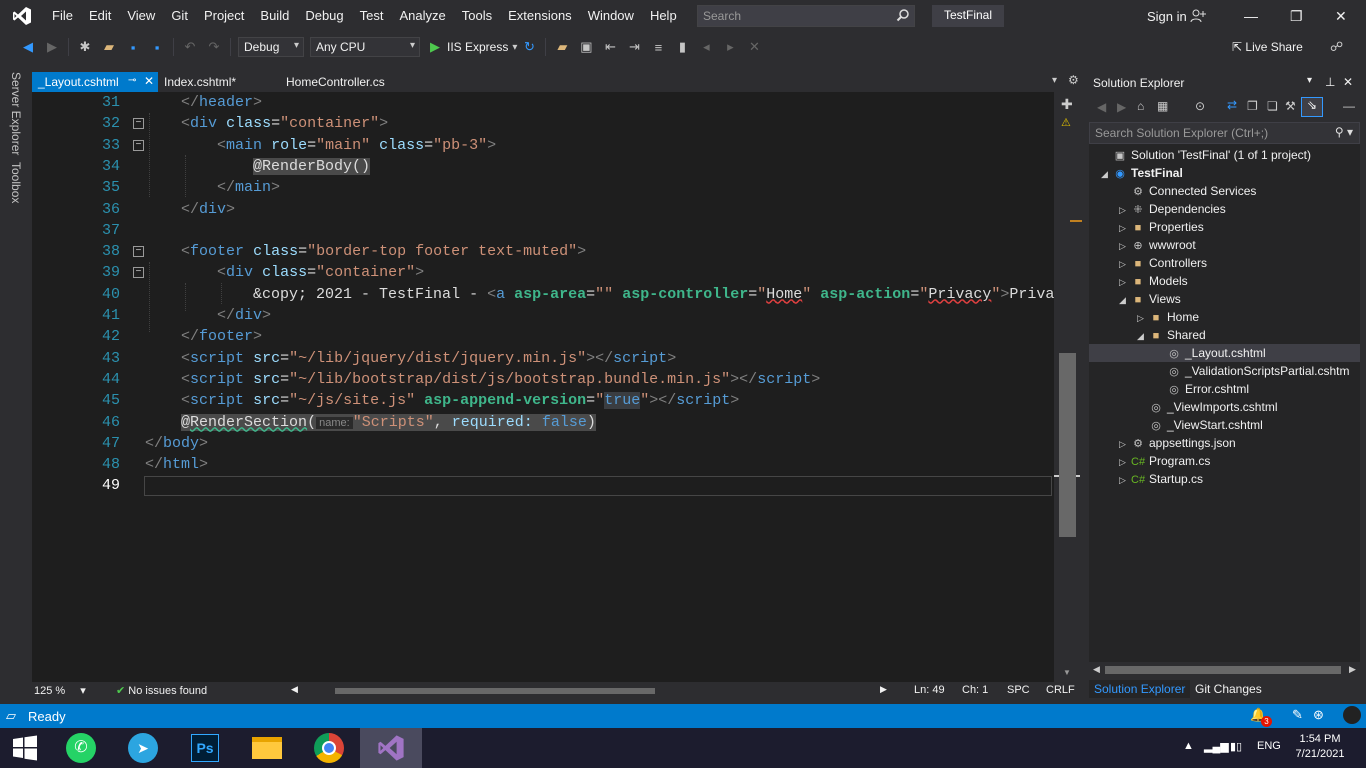 Image resolution: width=1366 pixels, height=768 pixels. What do you see at coordinates (294, 689) in the screenshot?
I see `scroll-left-icon: ◀` at bounding box center [294, 689].